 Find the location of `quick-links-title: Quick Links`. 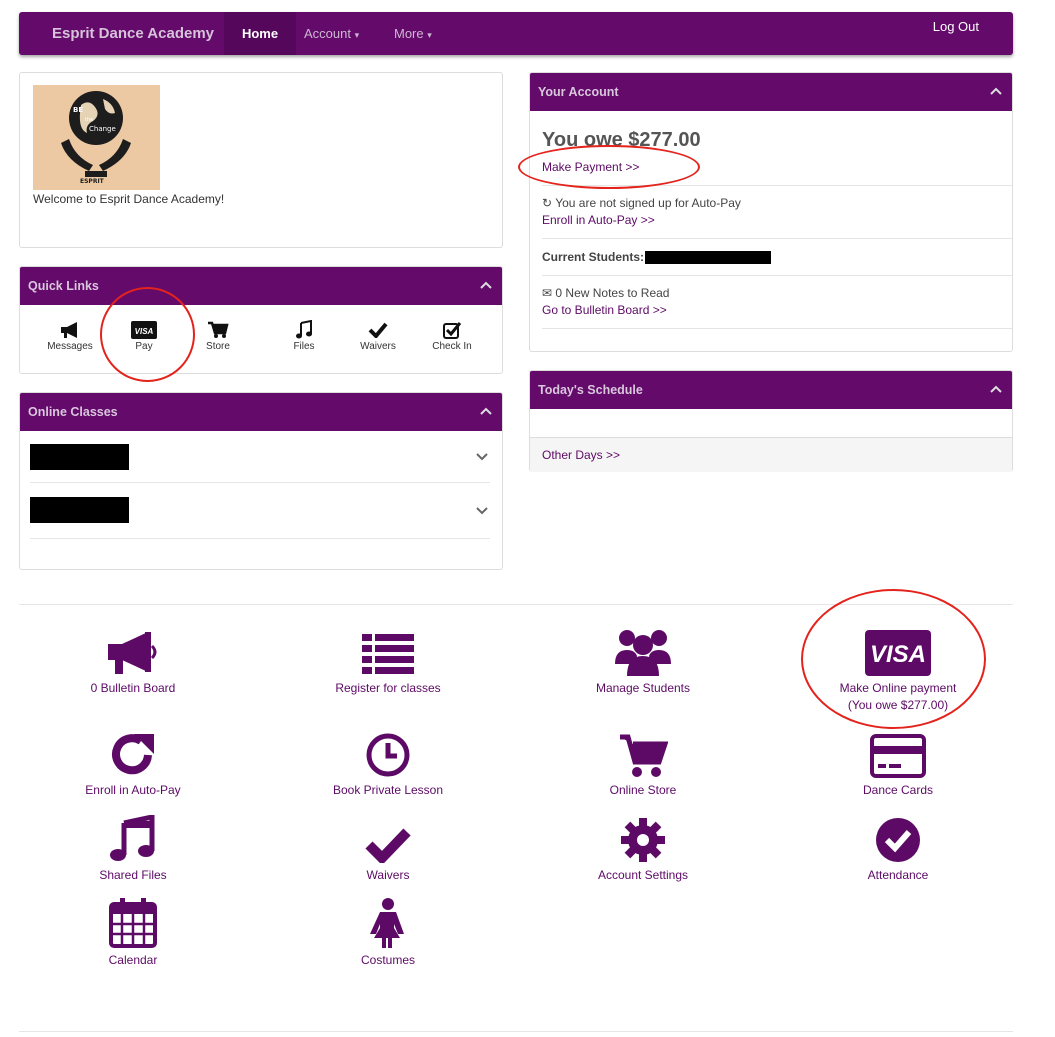

quick-links-title: Quick Links is located at coordinates (63, 286).